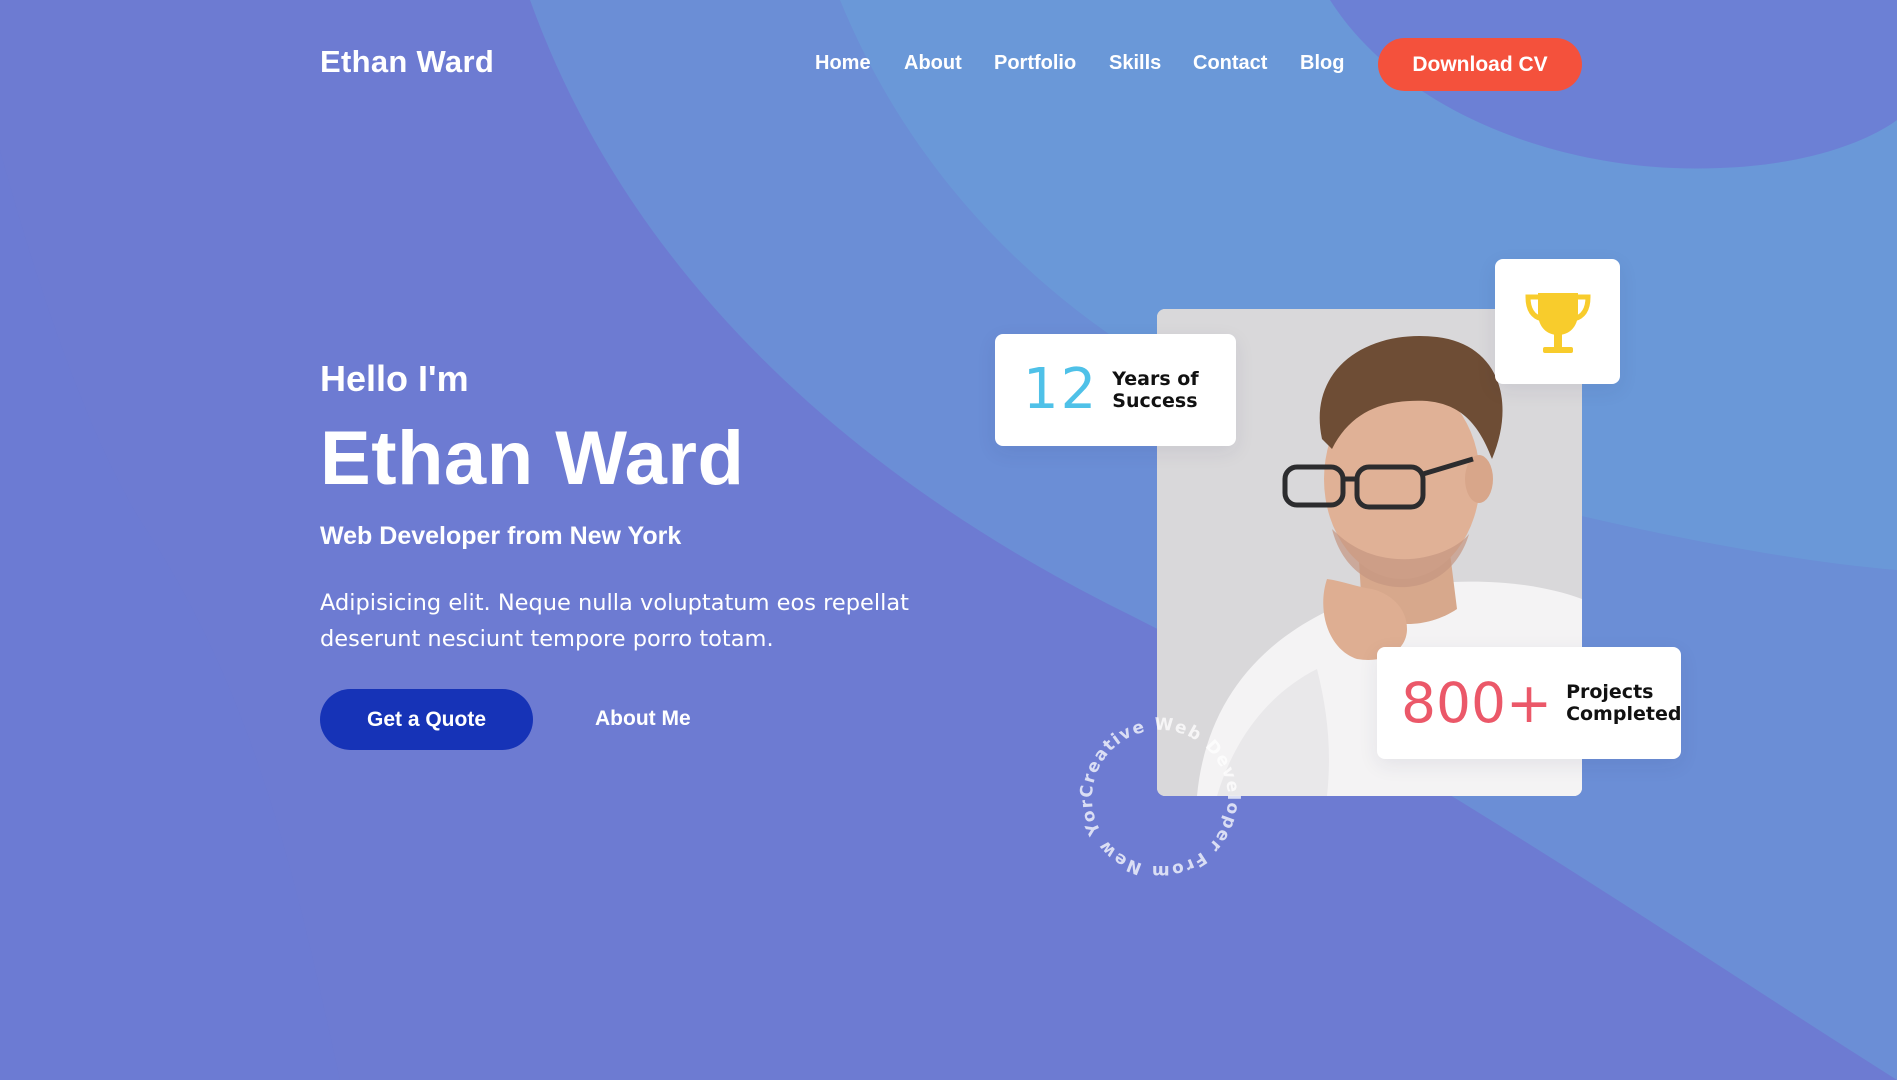 This screenshot has height=1080, width=1897. I want to click on nav-item-skills: Skills, so click(1135, 63).